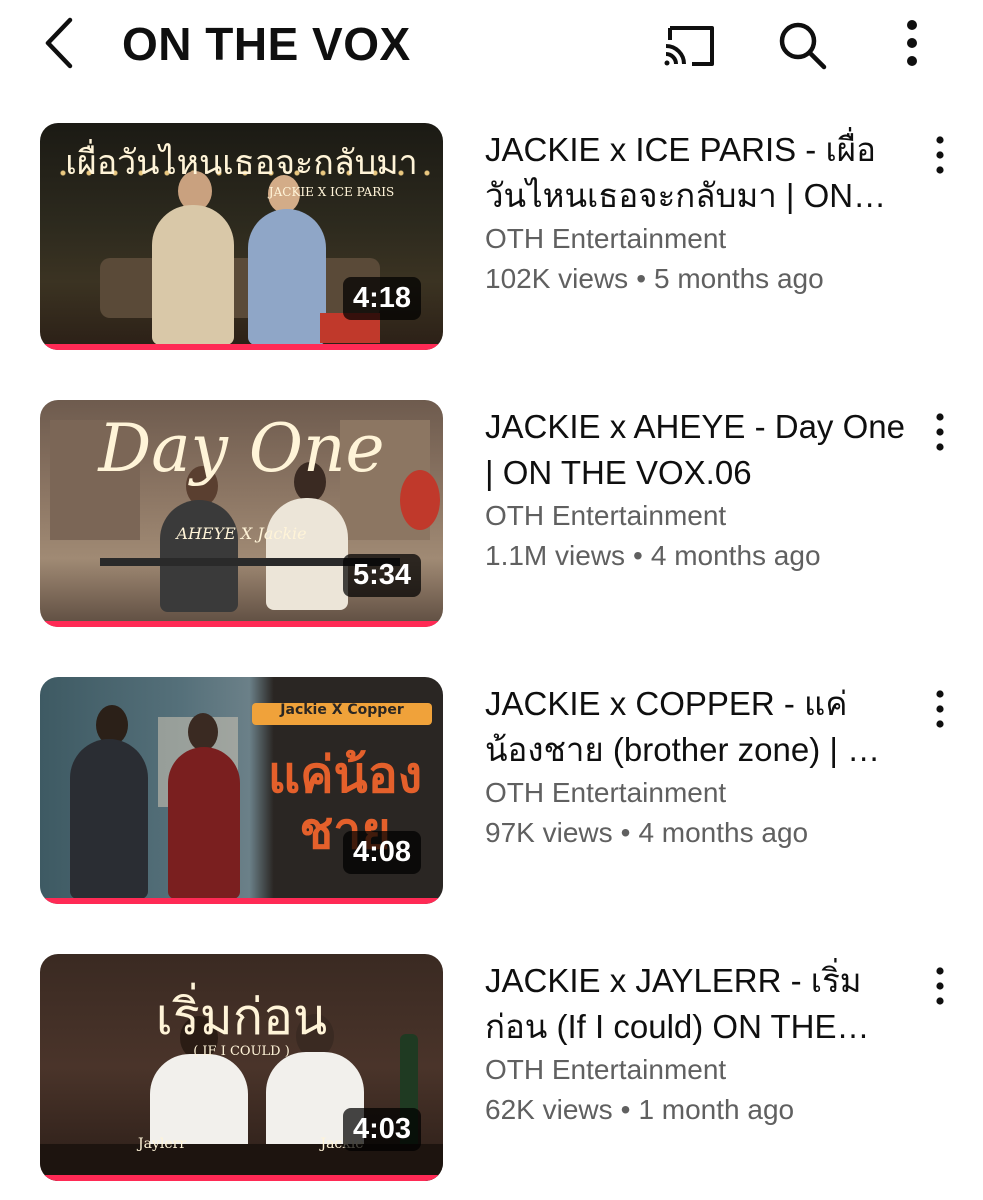 This screenshot has height=1200, width=983. Describe the element at coordinates (161, 1144) in the screenshot. I see `thumbnail-name-left: Jaylerr` at that location.